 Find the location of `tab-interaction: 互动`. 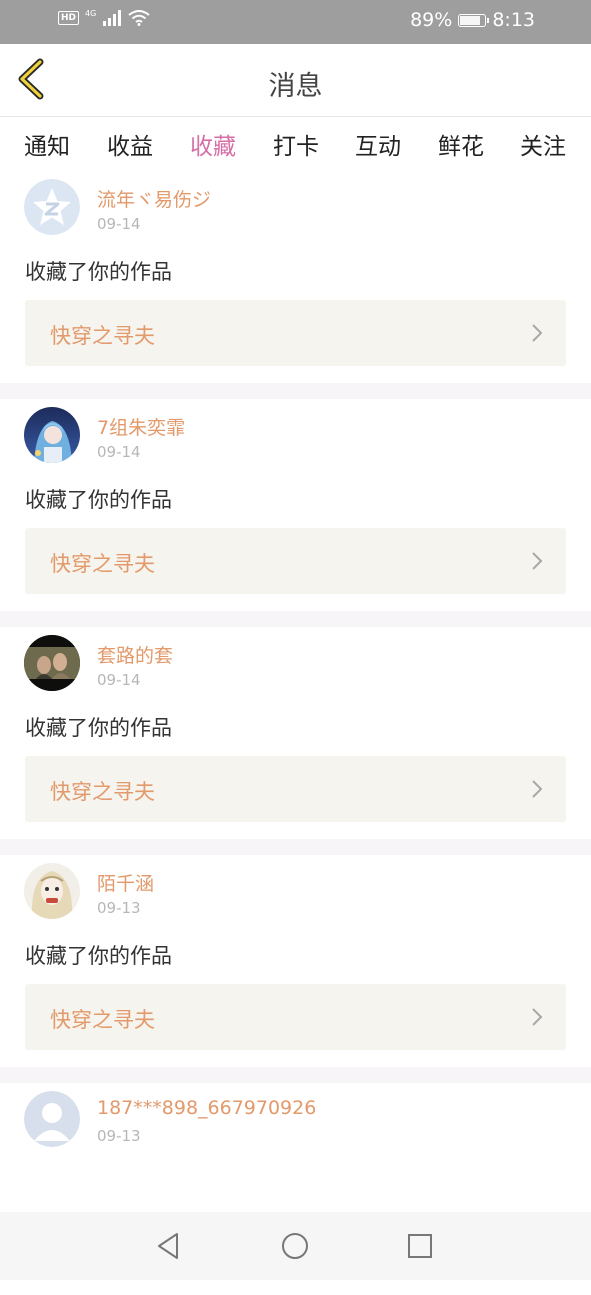

tab-interaction: 互动 is located at coordinates (378, 144).